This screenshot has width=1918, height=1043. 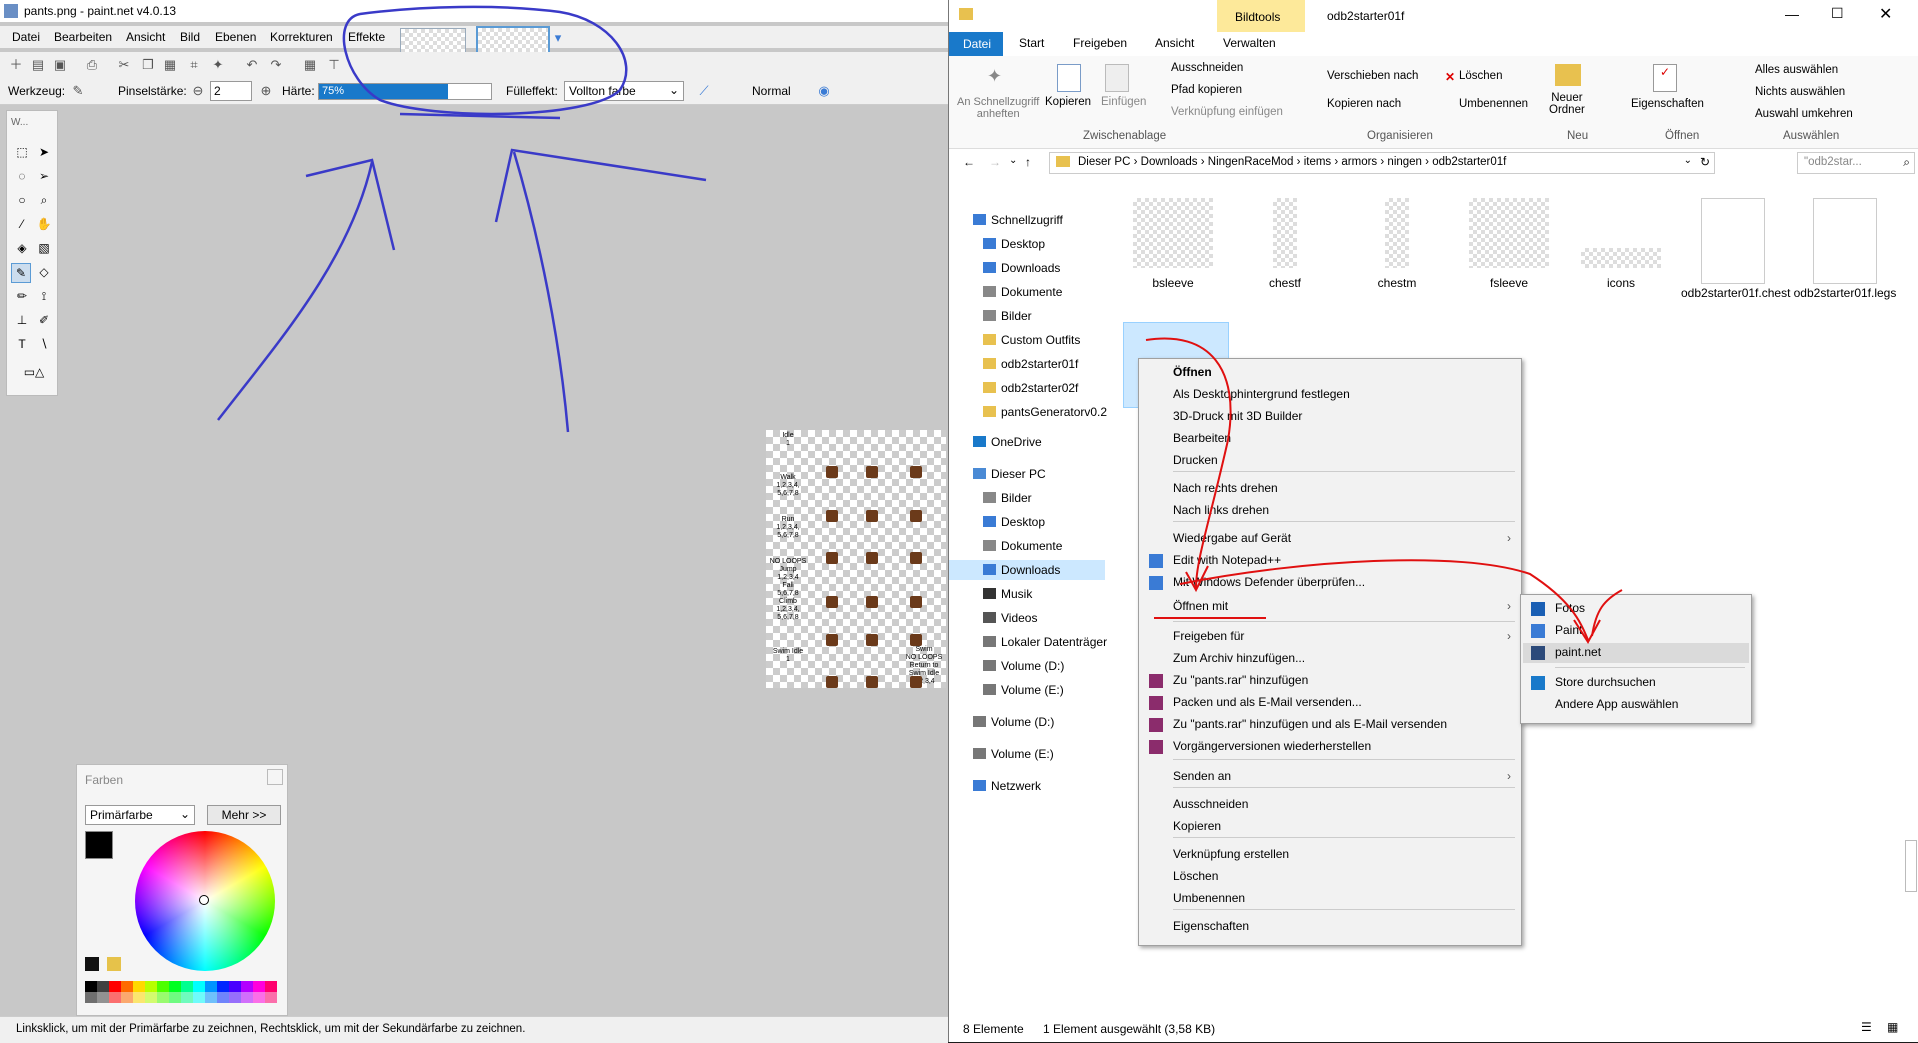 What do you see at coordinates (1607, 613) in the screenshot?
I see `red-mark-stroke` at bounding box center [1607, 613].